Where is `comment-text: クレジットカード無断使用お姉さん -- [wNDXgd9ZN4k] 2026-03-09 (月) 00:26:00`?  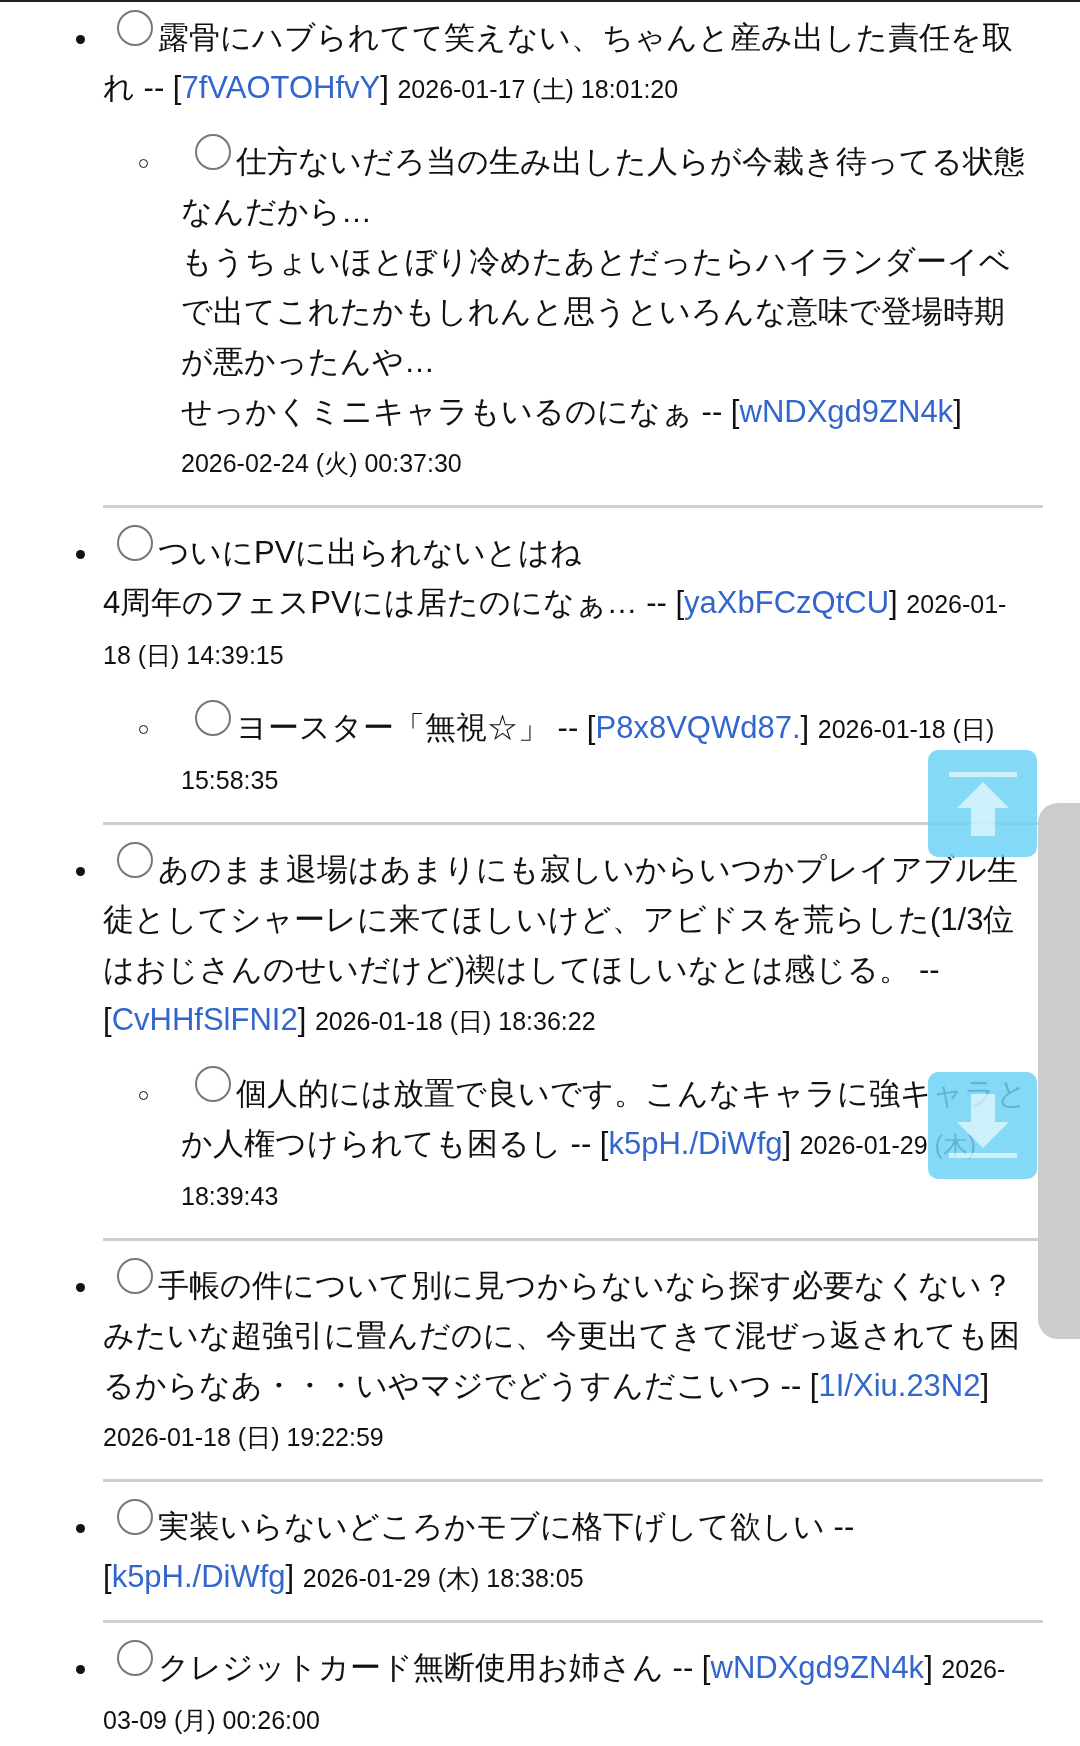 comment-text: クレジットカード無断使用お姉さん -- [wNDXgd9ZN4k] 2026-03-09 (月) 00:26:00 is located at coordinates (567, 1692).